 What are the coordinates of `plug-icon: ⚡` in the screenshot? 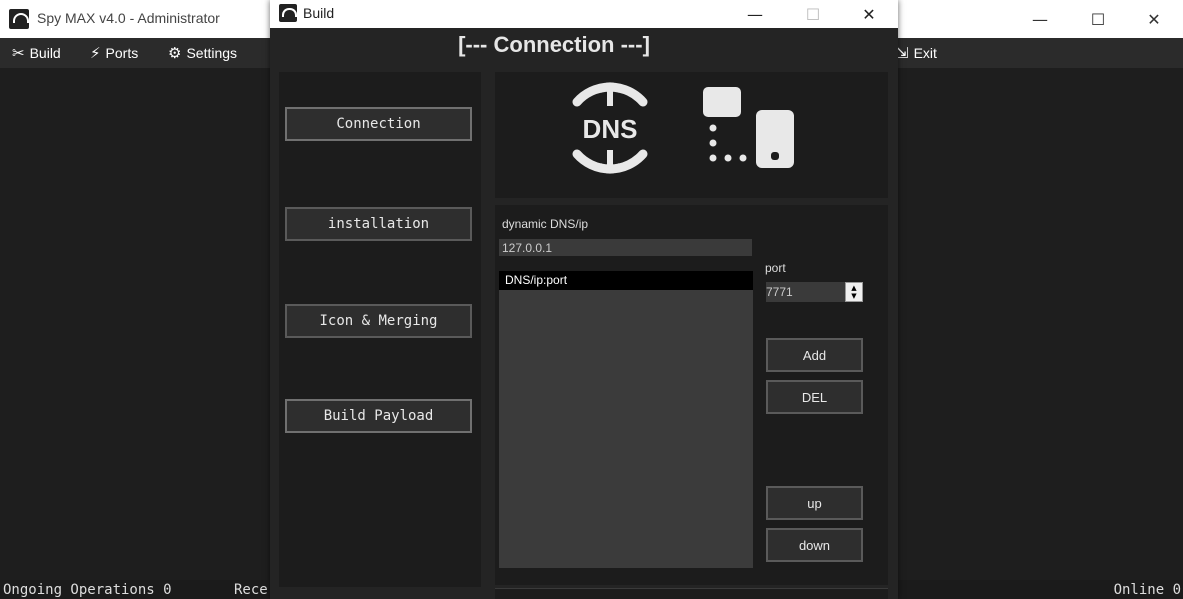 It's located at (95, 53).